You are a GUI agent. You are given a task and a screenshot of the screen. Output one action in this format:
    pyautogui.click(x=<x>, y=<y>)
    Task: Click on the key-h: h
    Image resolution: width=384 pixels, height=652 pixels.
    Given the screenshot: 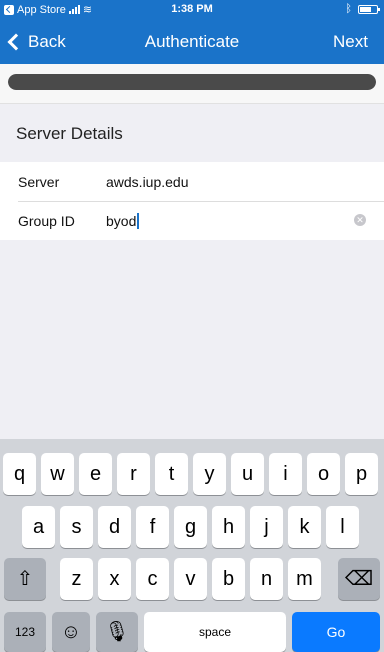 What is the action you would take?
    pyautogui.click(x=228, y=527)
    